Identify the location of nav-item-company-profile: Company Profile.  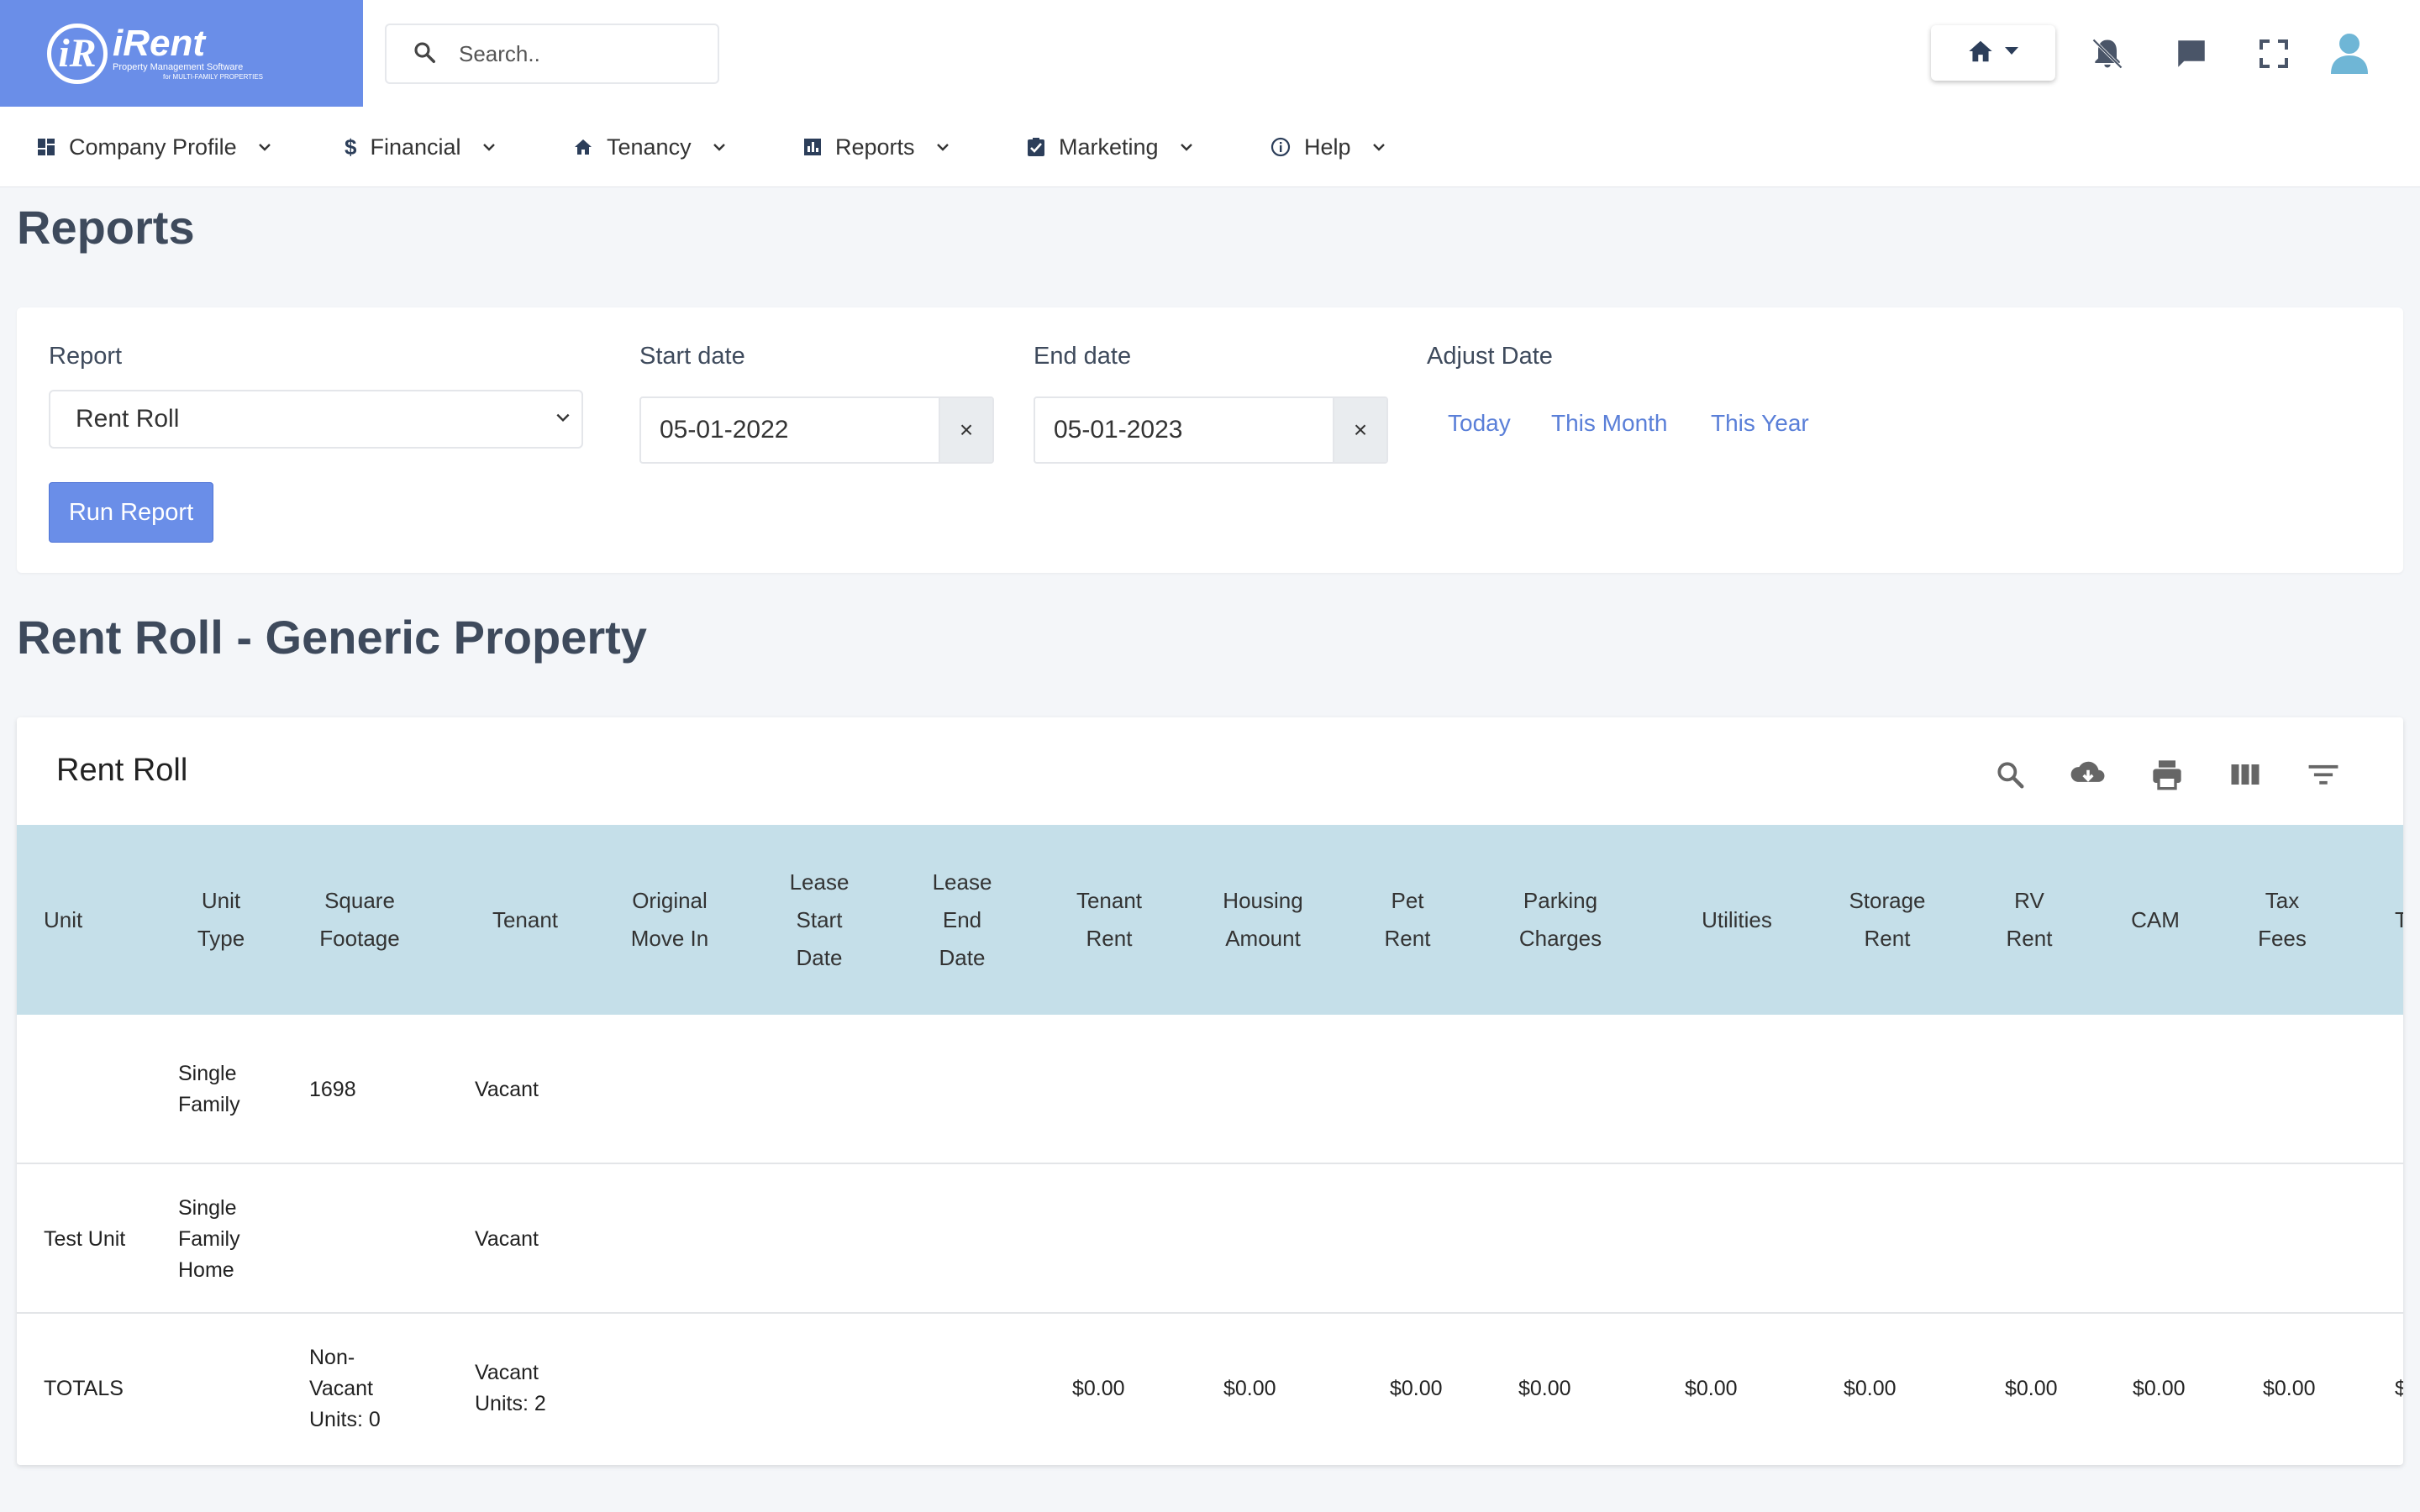
(154, 147).